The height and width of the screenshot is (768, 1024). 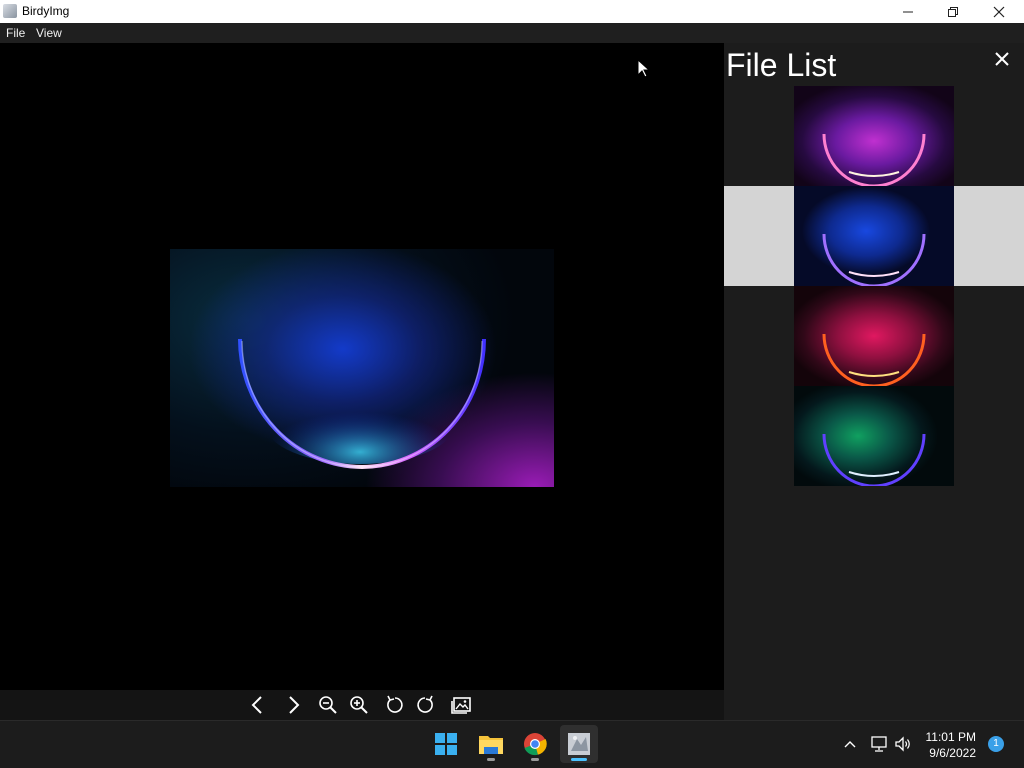 What do you see at coordinates (644, 71) in the screenshot?
I see `mouse-cursor-icon` at bounding box center [644, 71].